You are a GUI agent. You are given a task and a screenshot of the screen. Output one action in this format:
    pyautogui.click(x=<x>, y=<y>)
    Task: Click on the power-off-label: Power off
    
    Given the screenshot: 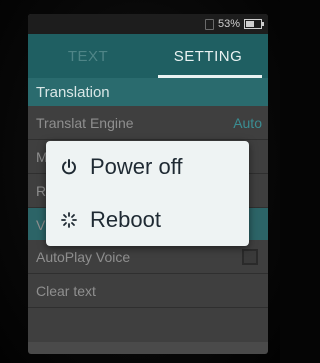 What is the action you would take?
    pyautogui.click(x=136, y=166)
    